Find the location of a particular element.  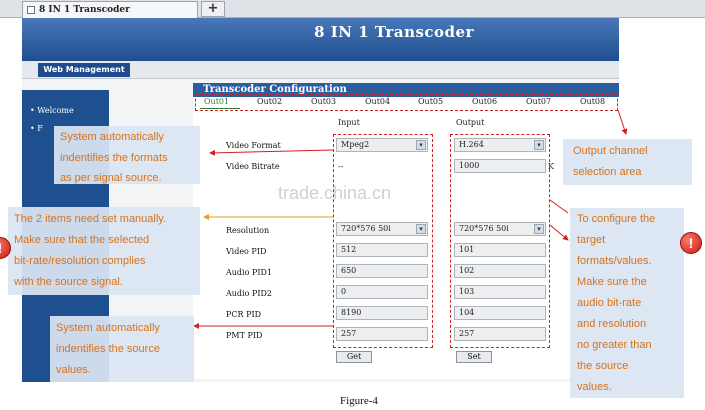

page-icon is located at coordinates (31, 10).